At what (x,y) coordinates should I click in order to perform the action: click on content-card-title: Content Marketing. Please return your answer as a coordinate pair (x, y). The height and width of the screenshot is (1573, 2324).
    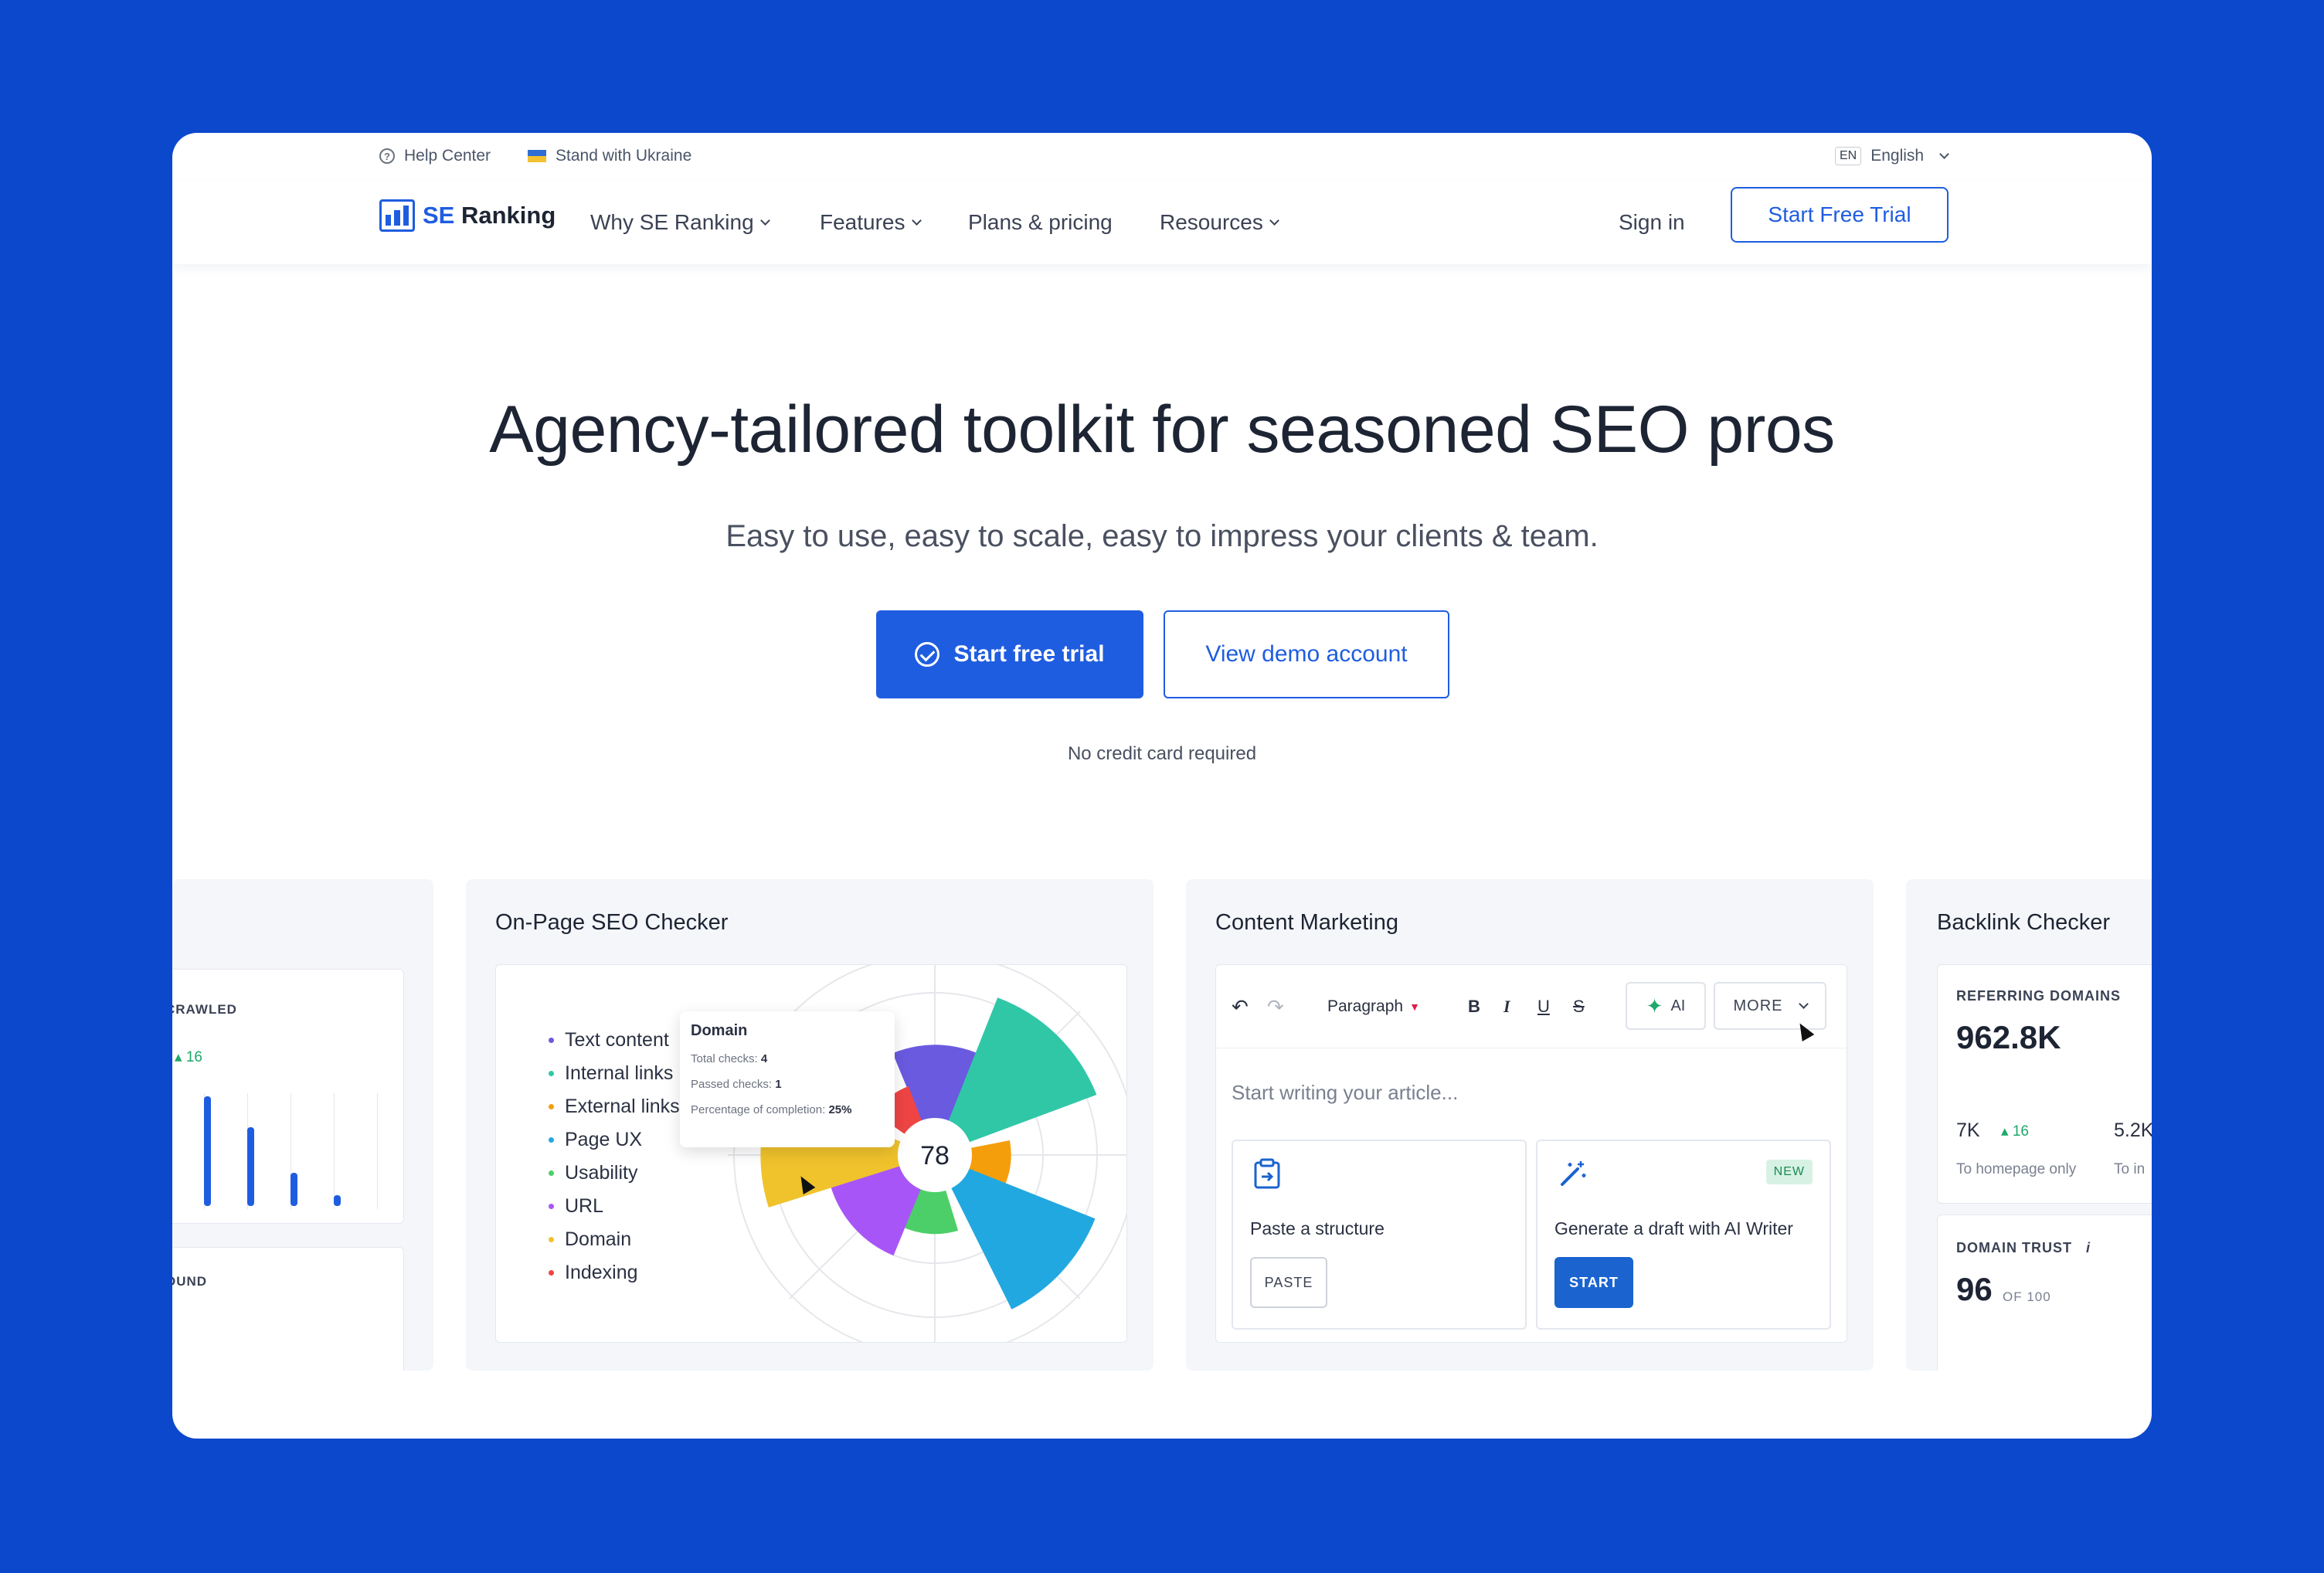
    Looking at the image, I should click on (1306, 922).